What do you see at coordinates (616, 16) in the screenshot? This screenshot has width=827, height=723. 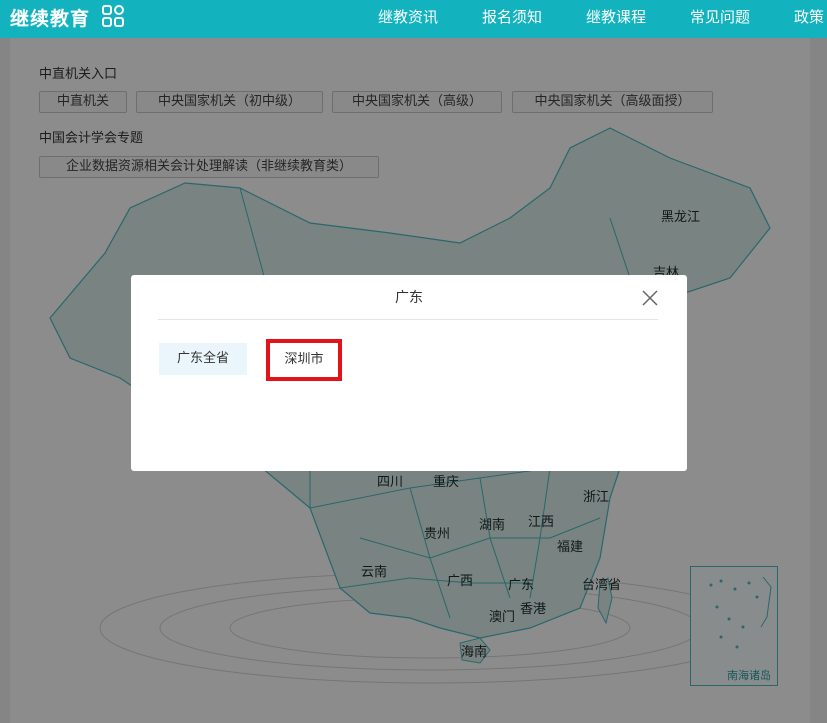 I see `nav-courses: 继教课程` at bounding box center [616, 16].